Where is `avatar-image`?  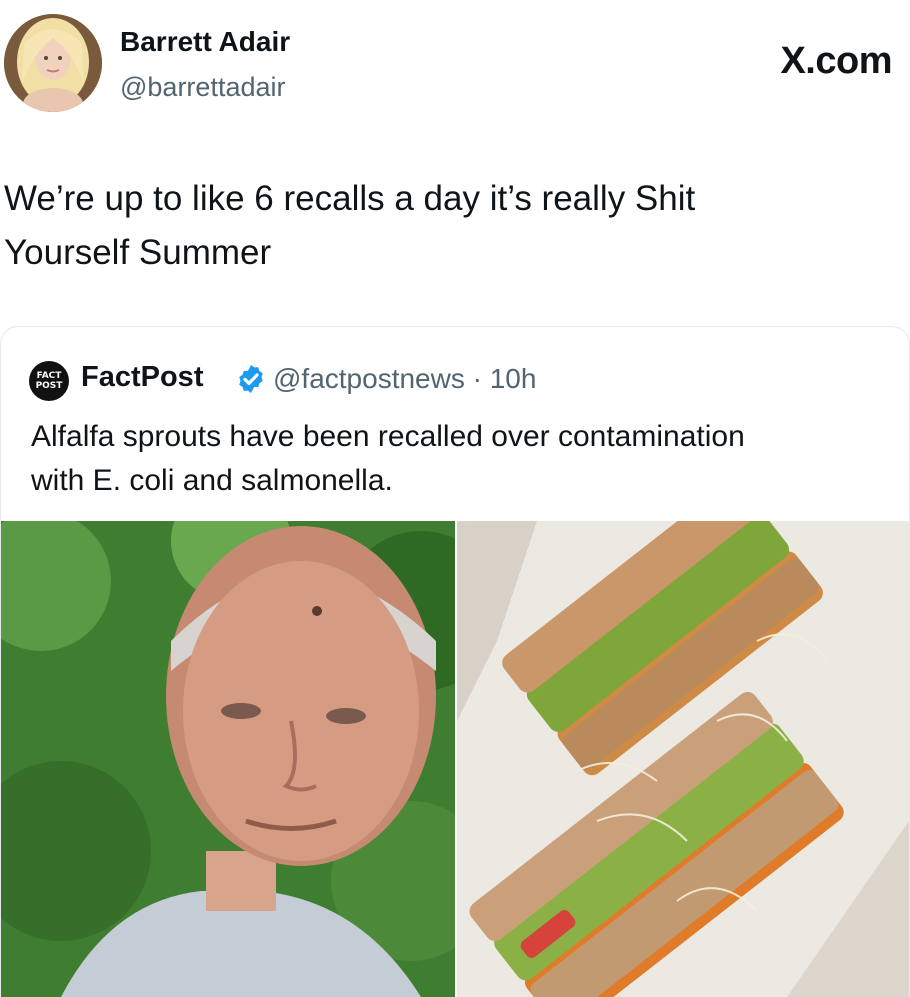 avatar-image is located at coordinates (53, 63).